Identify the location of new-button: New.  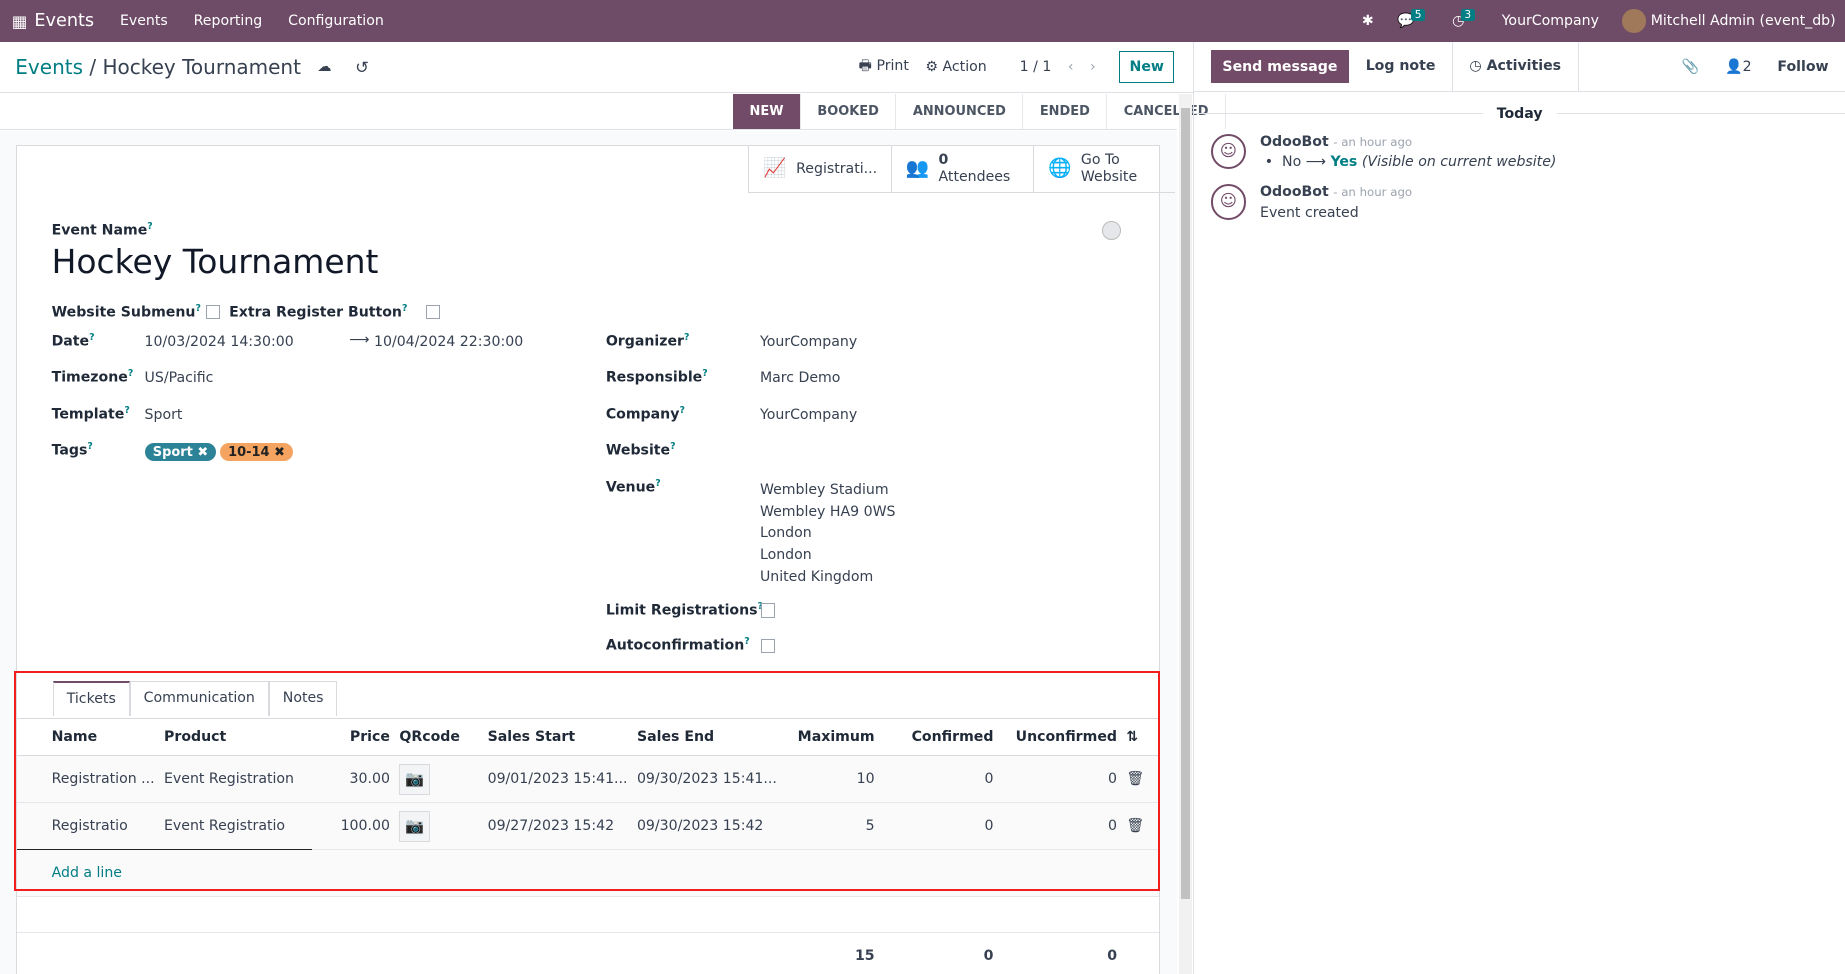
(1147, 67).